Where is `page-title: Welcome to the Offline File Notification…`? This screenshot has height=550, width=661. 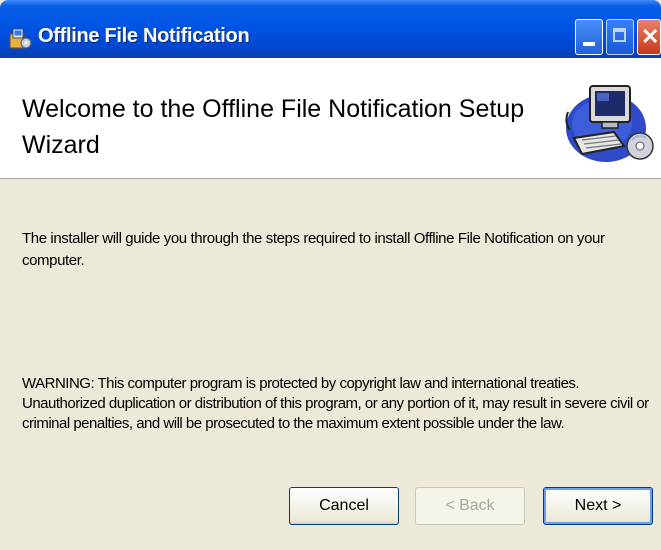 page-title: Welcome to the Offline File Notification… is located at coordinates (273, 127).